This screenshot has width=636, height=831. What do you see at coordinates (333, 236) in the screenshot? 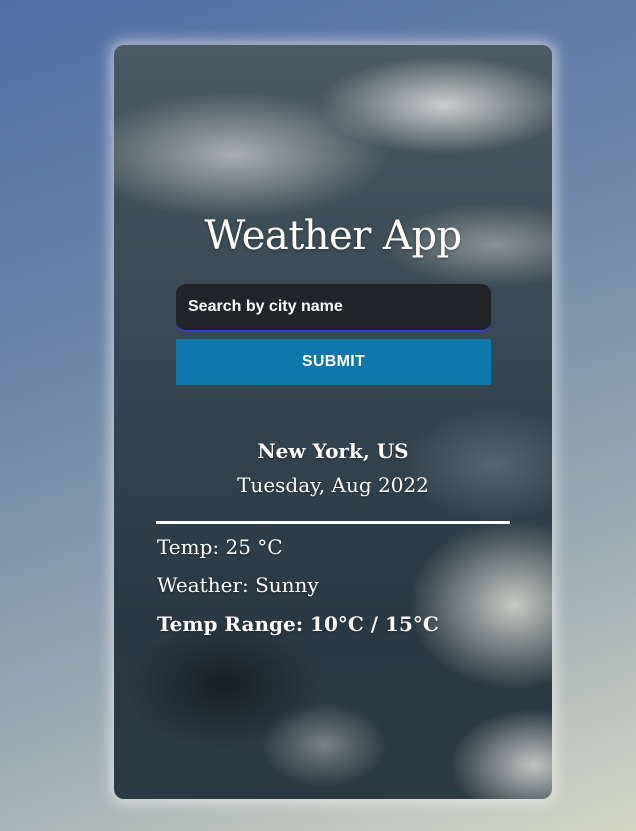
I see `app-title: Weather App` at bounding box center [333, 236].